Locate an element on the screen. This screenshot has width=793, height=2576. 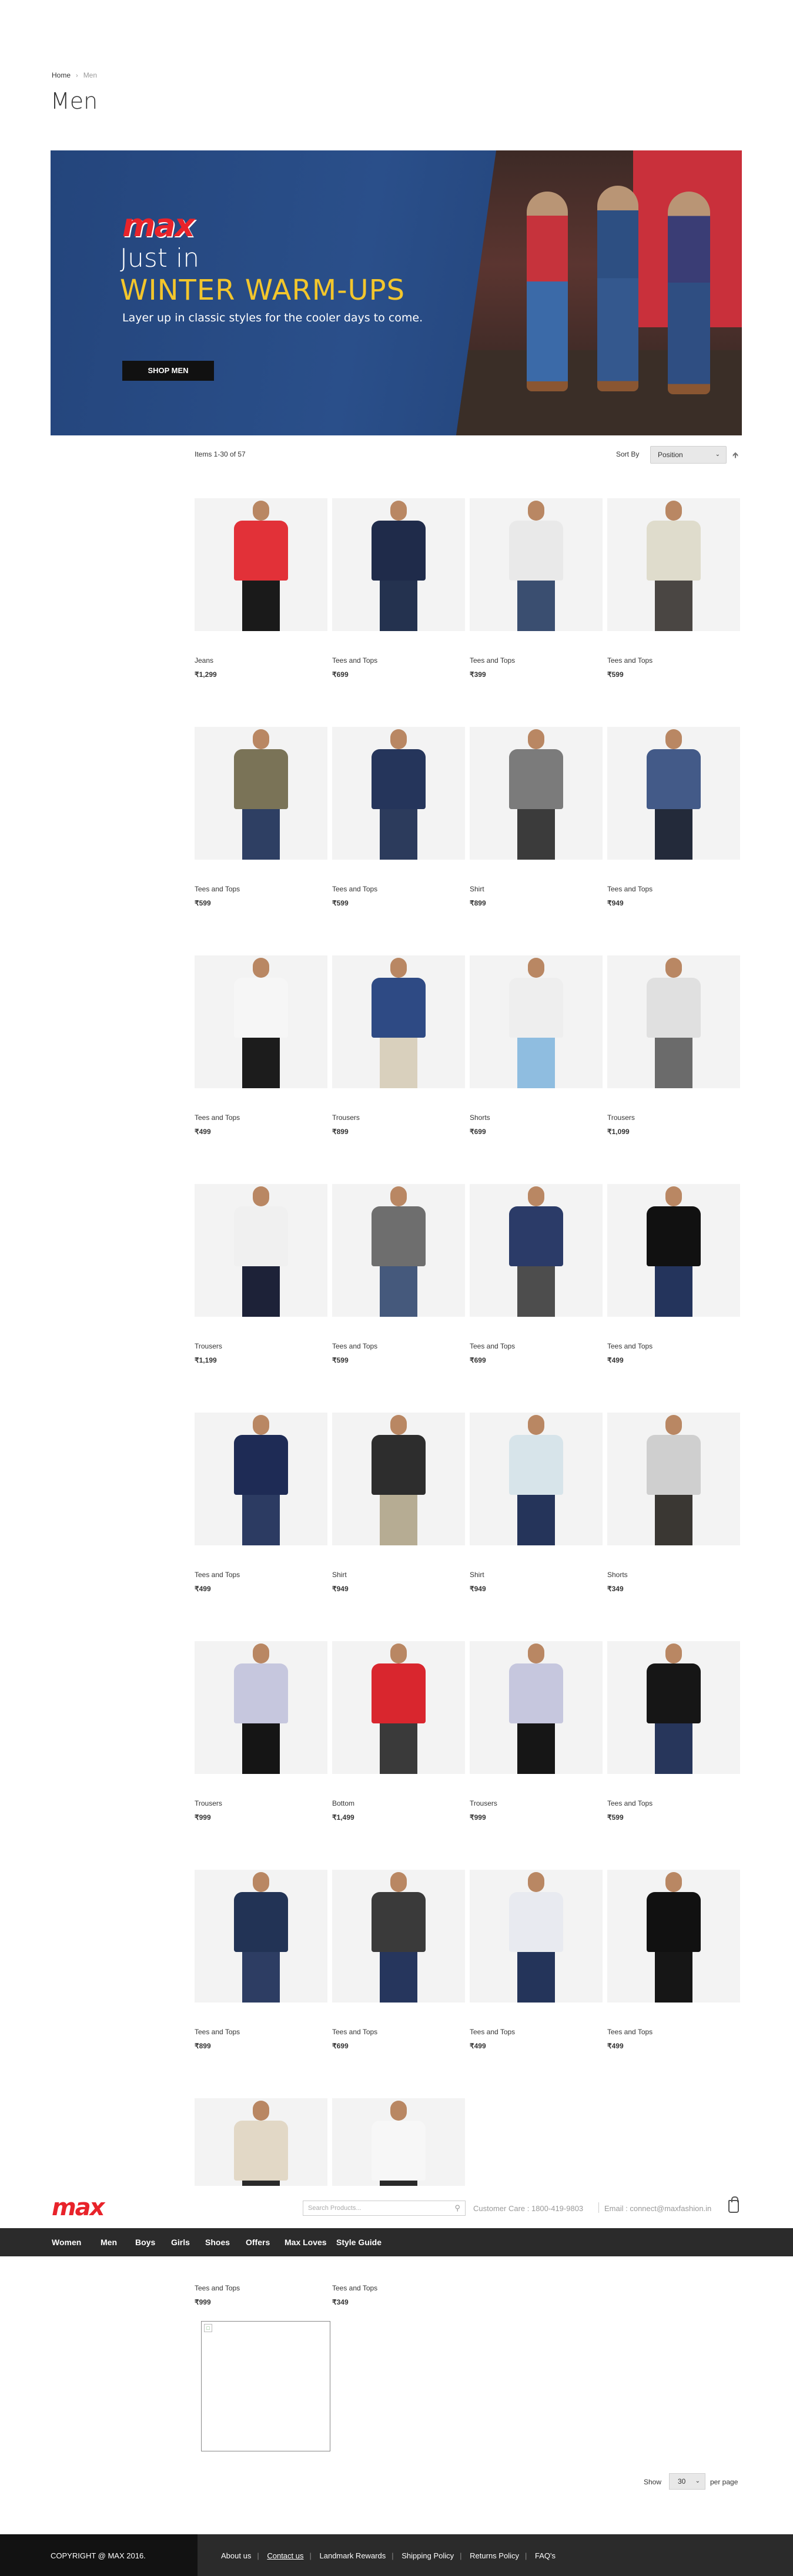
nav-item-offers: Offers is located at coordinates (258, 2242).